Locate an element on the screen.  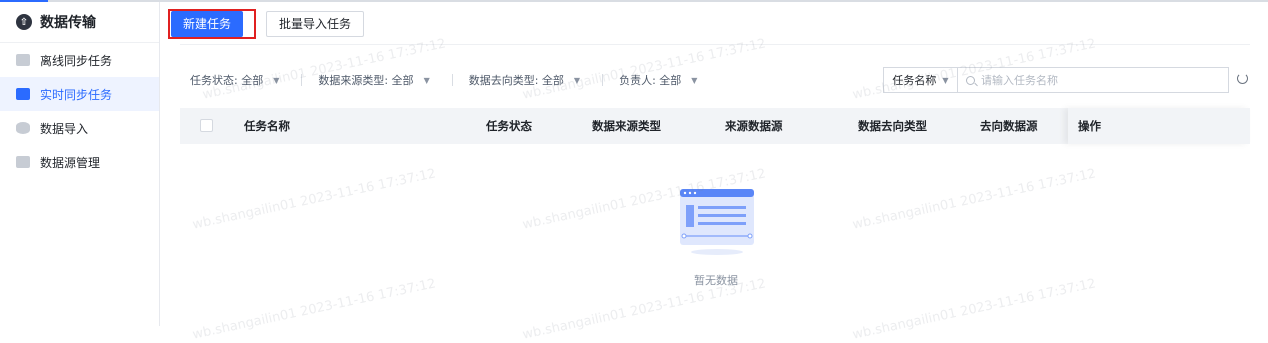
sidebar-title: 数据传输 is located at coordinates (68, 23).